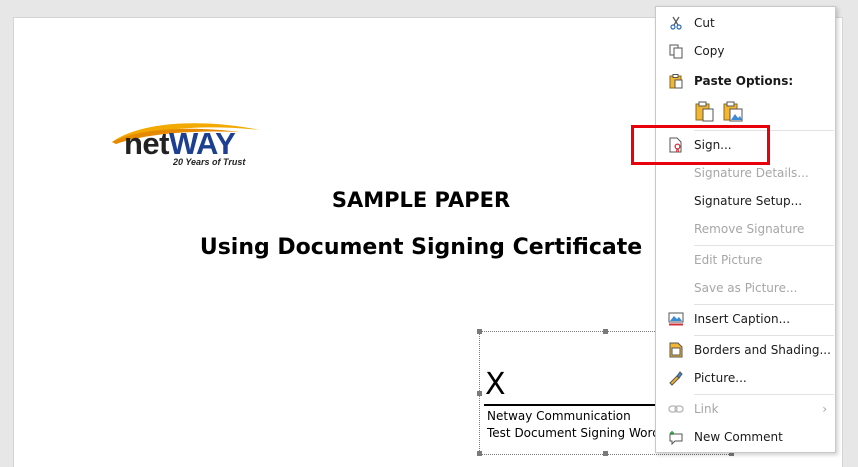  I want to click on signature-x-mark: X, so click(495, 384).